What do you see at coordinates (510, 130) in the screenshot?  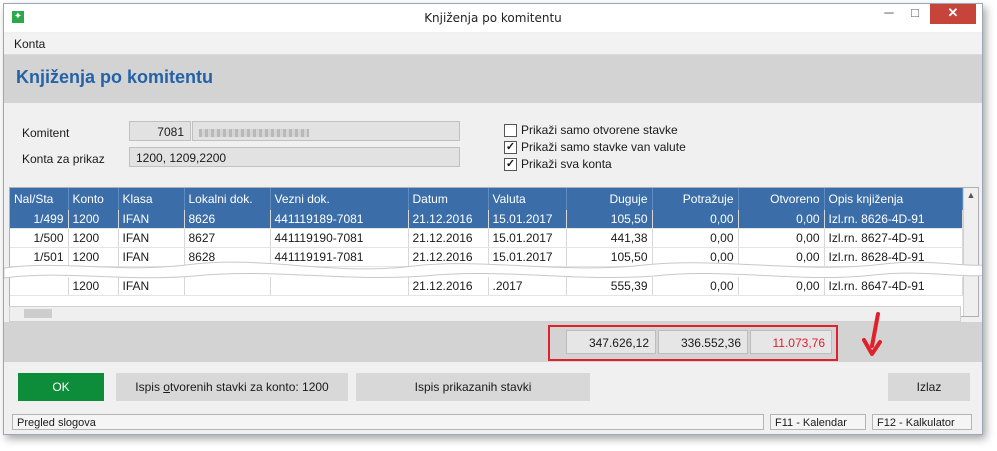 I see `checkbox-box` at bounding box center [510, 130].